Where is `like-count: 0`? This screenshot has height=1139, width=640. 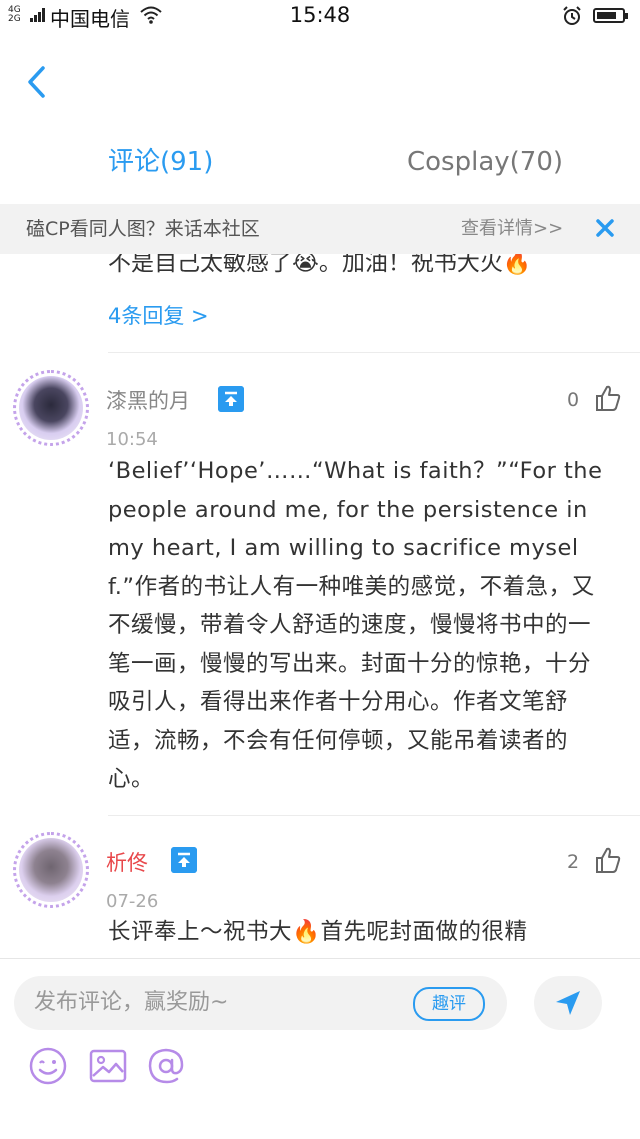
like-count: 0 is located at coordinates (573, 400).